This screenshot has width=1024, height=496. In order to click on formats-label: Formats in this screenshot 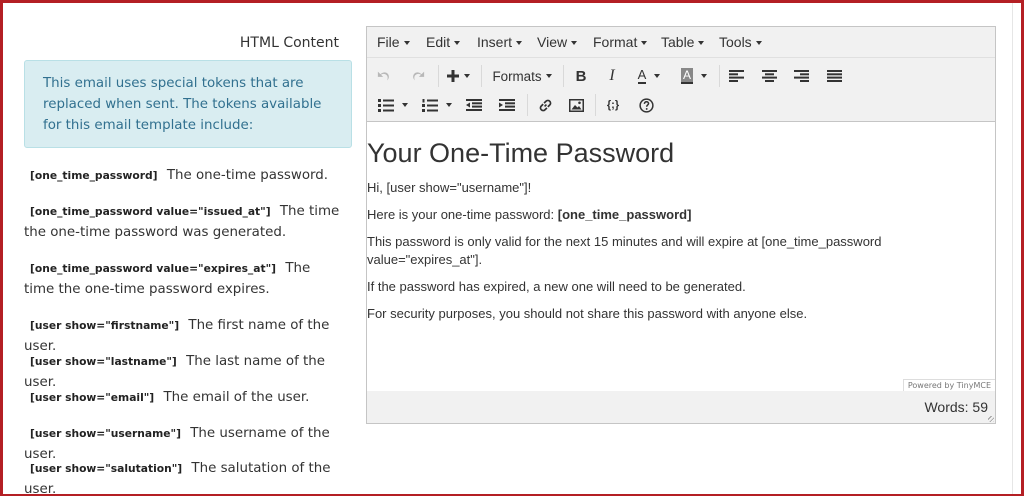, I will do `click(517, 76)`.